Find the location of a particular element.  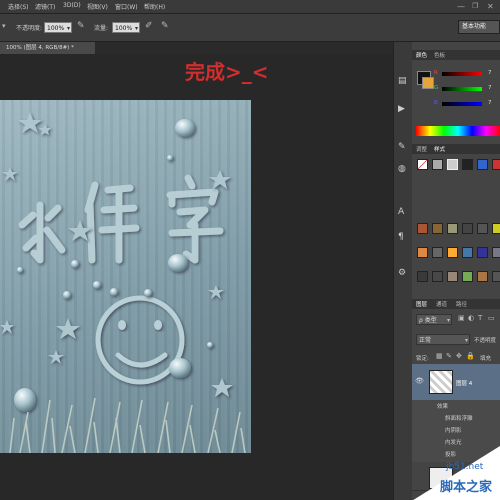

tab-color: 颜色 is located at coordinates (421, 55).